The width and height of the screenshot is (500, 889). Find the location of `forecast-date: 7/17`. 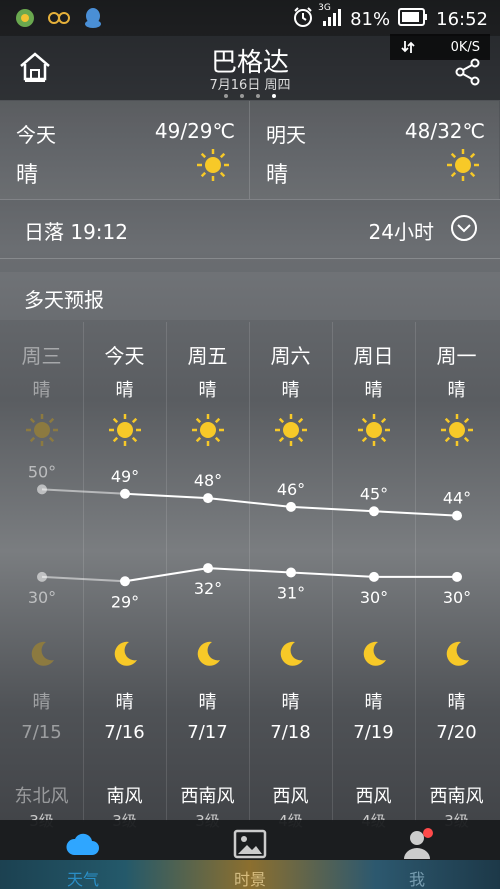

forecast-date: 7/17 is located at coordinates (207, 732).